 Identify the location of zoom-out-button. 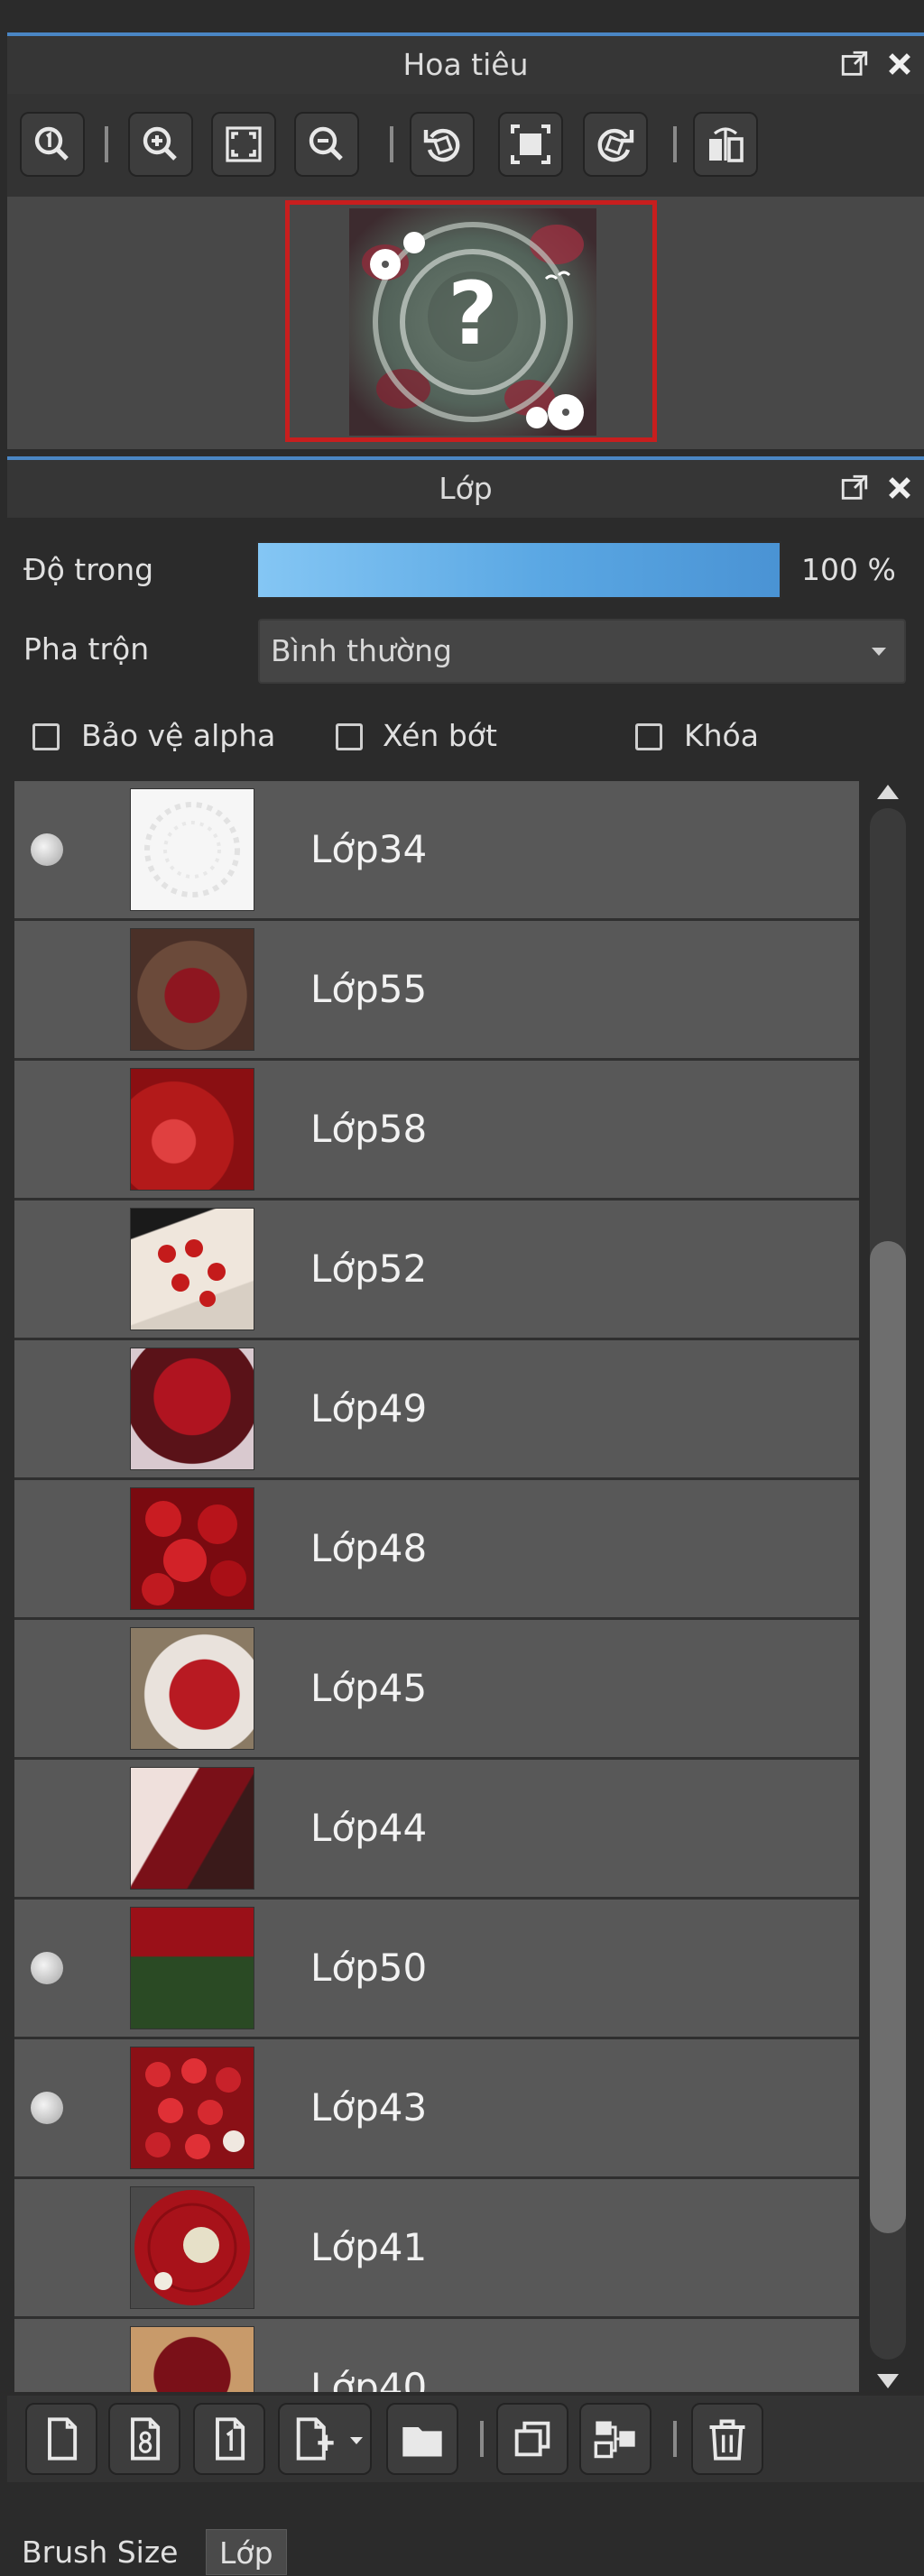
(326, 144).